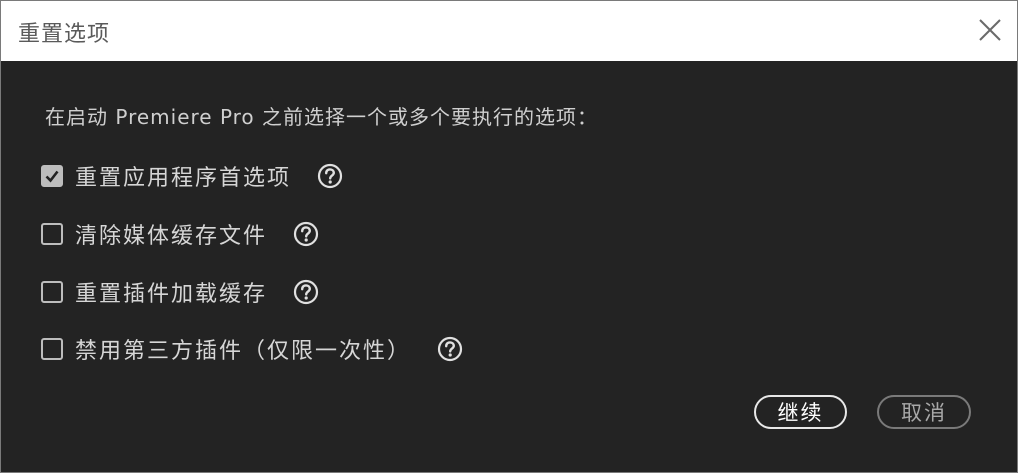 The image size is (1018, 473). I want to click on dialog-title: 重置选项, so click(64, 34).